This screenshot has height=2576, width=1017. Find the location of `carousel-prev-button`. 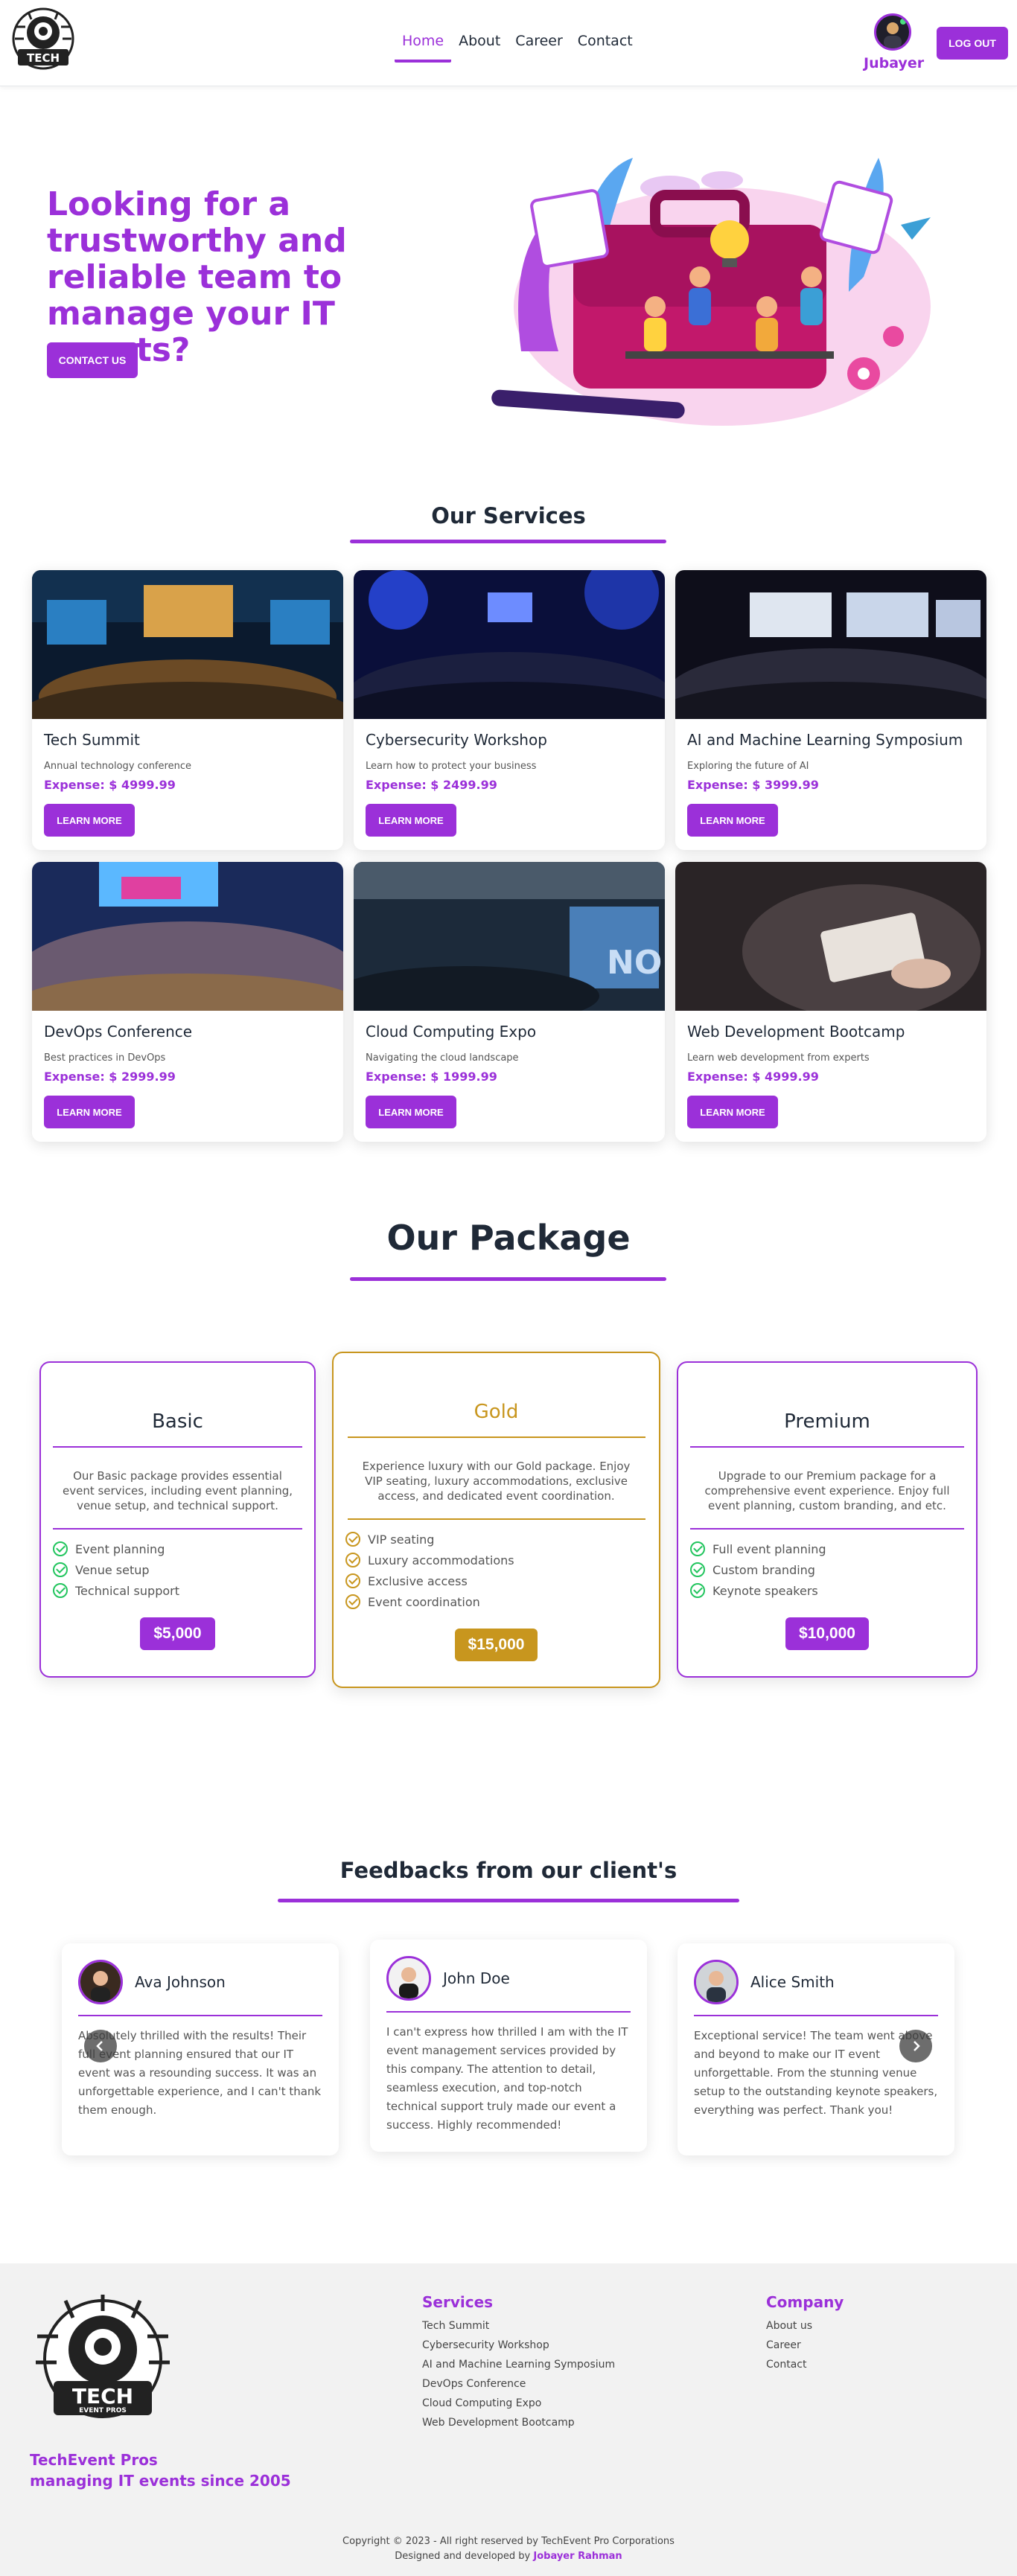

carousel-prev-button is located at coordinates (100, 2046).